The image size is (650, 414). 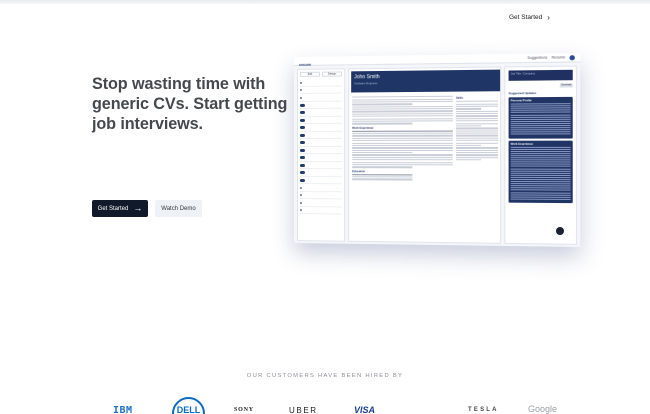 What do you see at coordinates (305, 65) in the screenshot?
I see `preview-logo: cvcore` at bounding box center [305, 65].